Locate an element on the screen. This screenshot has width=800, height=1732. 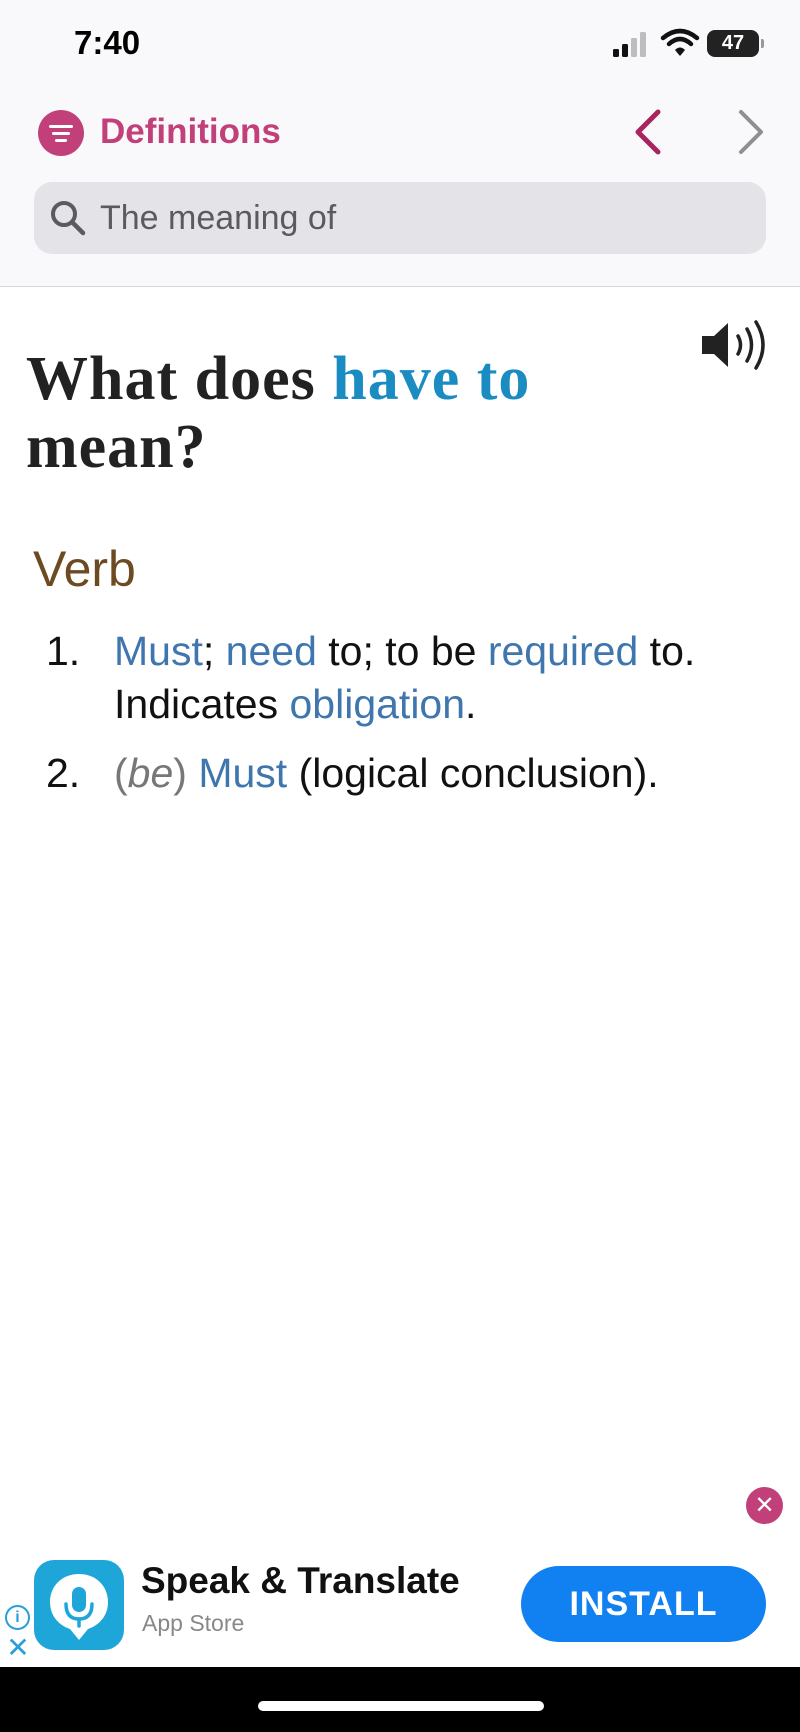
home-indicator is located at coordinates (401, 1706).